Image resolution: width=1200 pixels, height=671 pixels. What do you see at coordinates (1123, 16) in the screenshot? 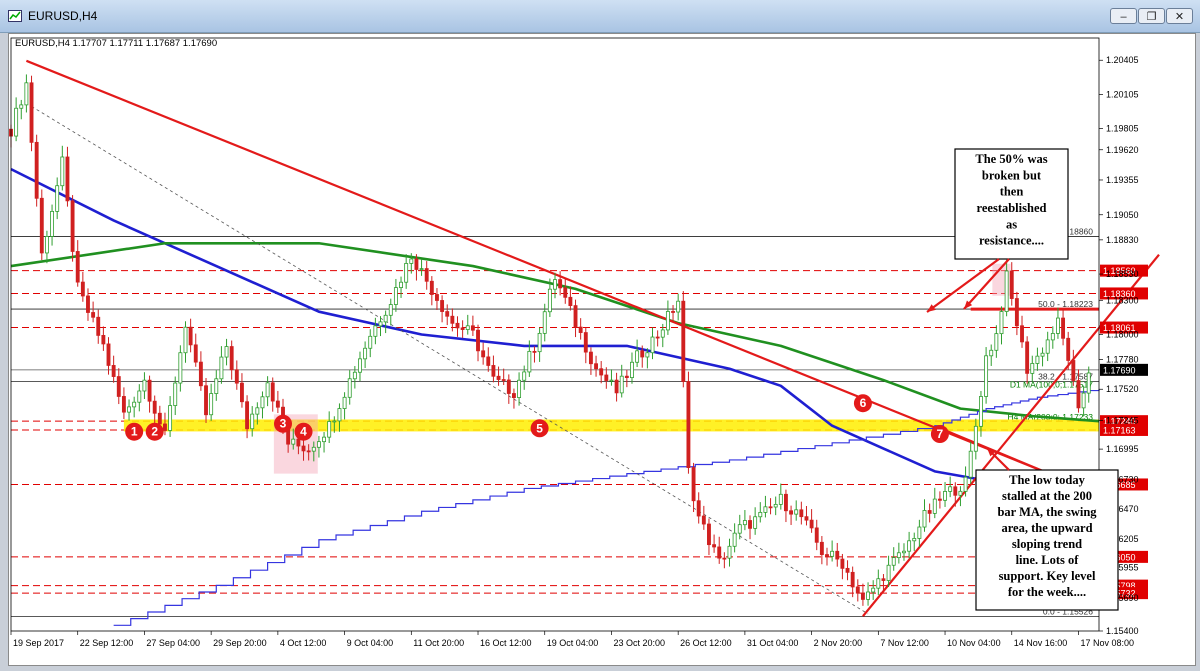
I see `minimize-icon: –` at bounding box center [1123, 16].